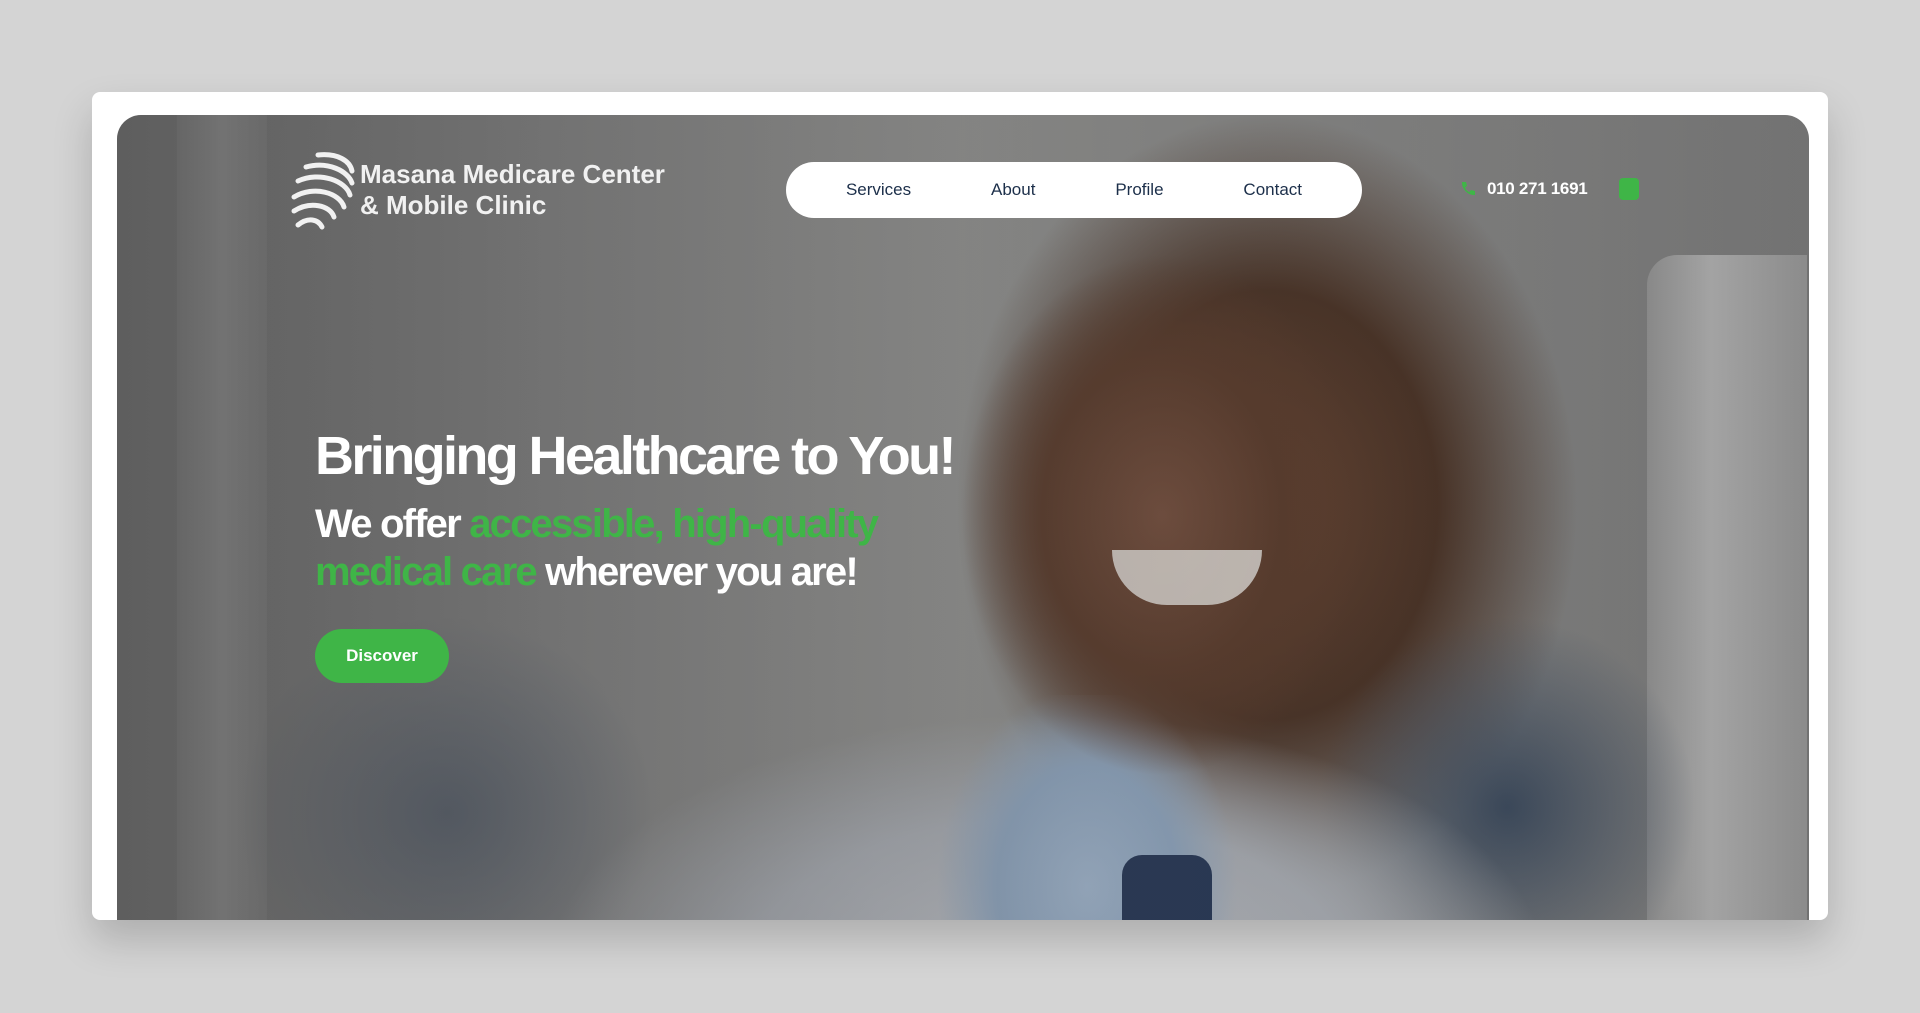 The image size is (1920, 1013). I want to click on nav-link-about: About, so click(1013, 190).